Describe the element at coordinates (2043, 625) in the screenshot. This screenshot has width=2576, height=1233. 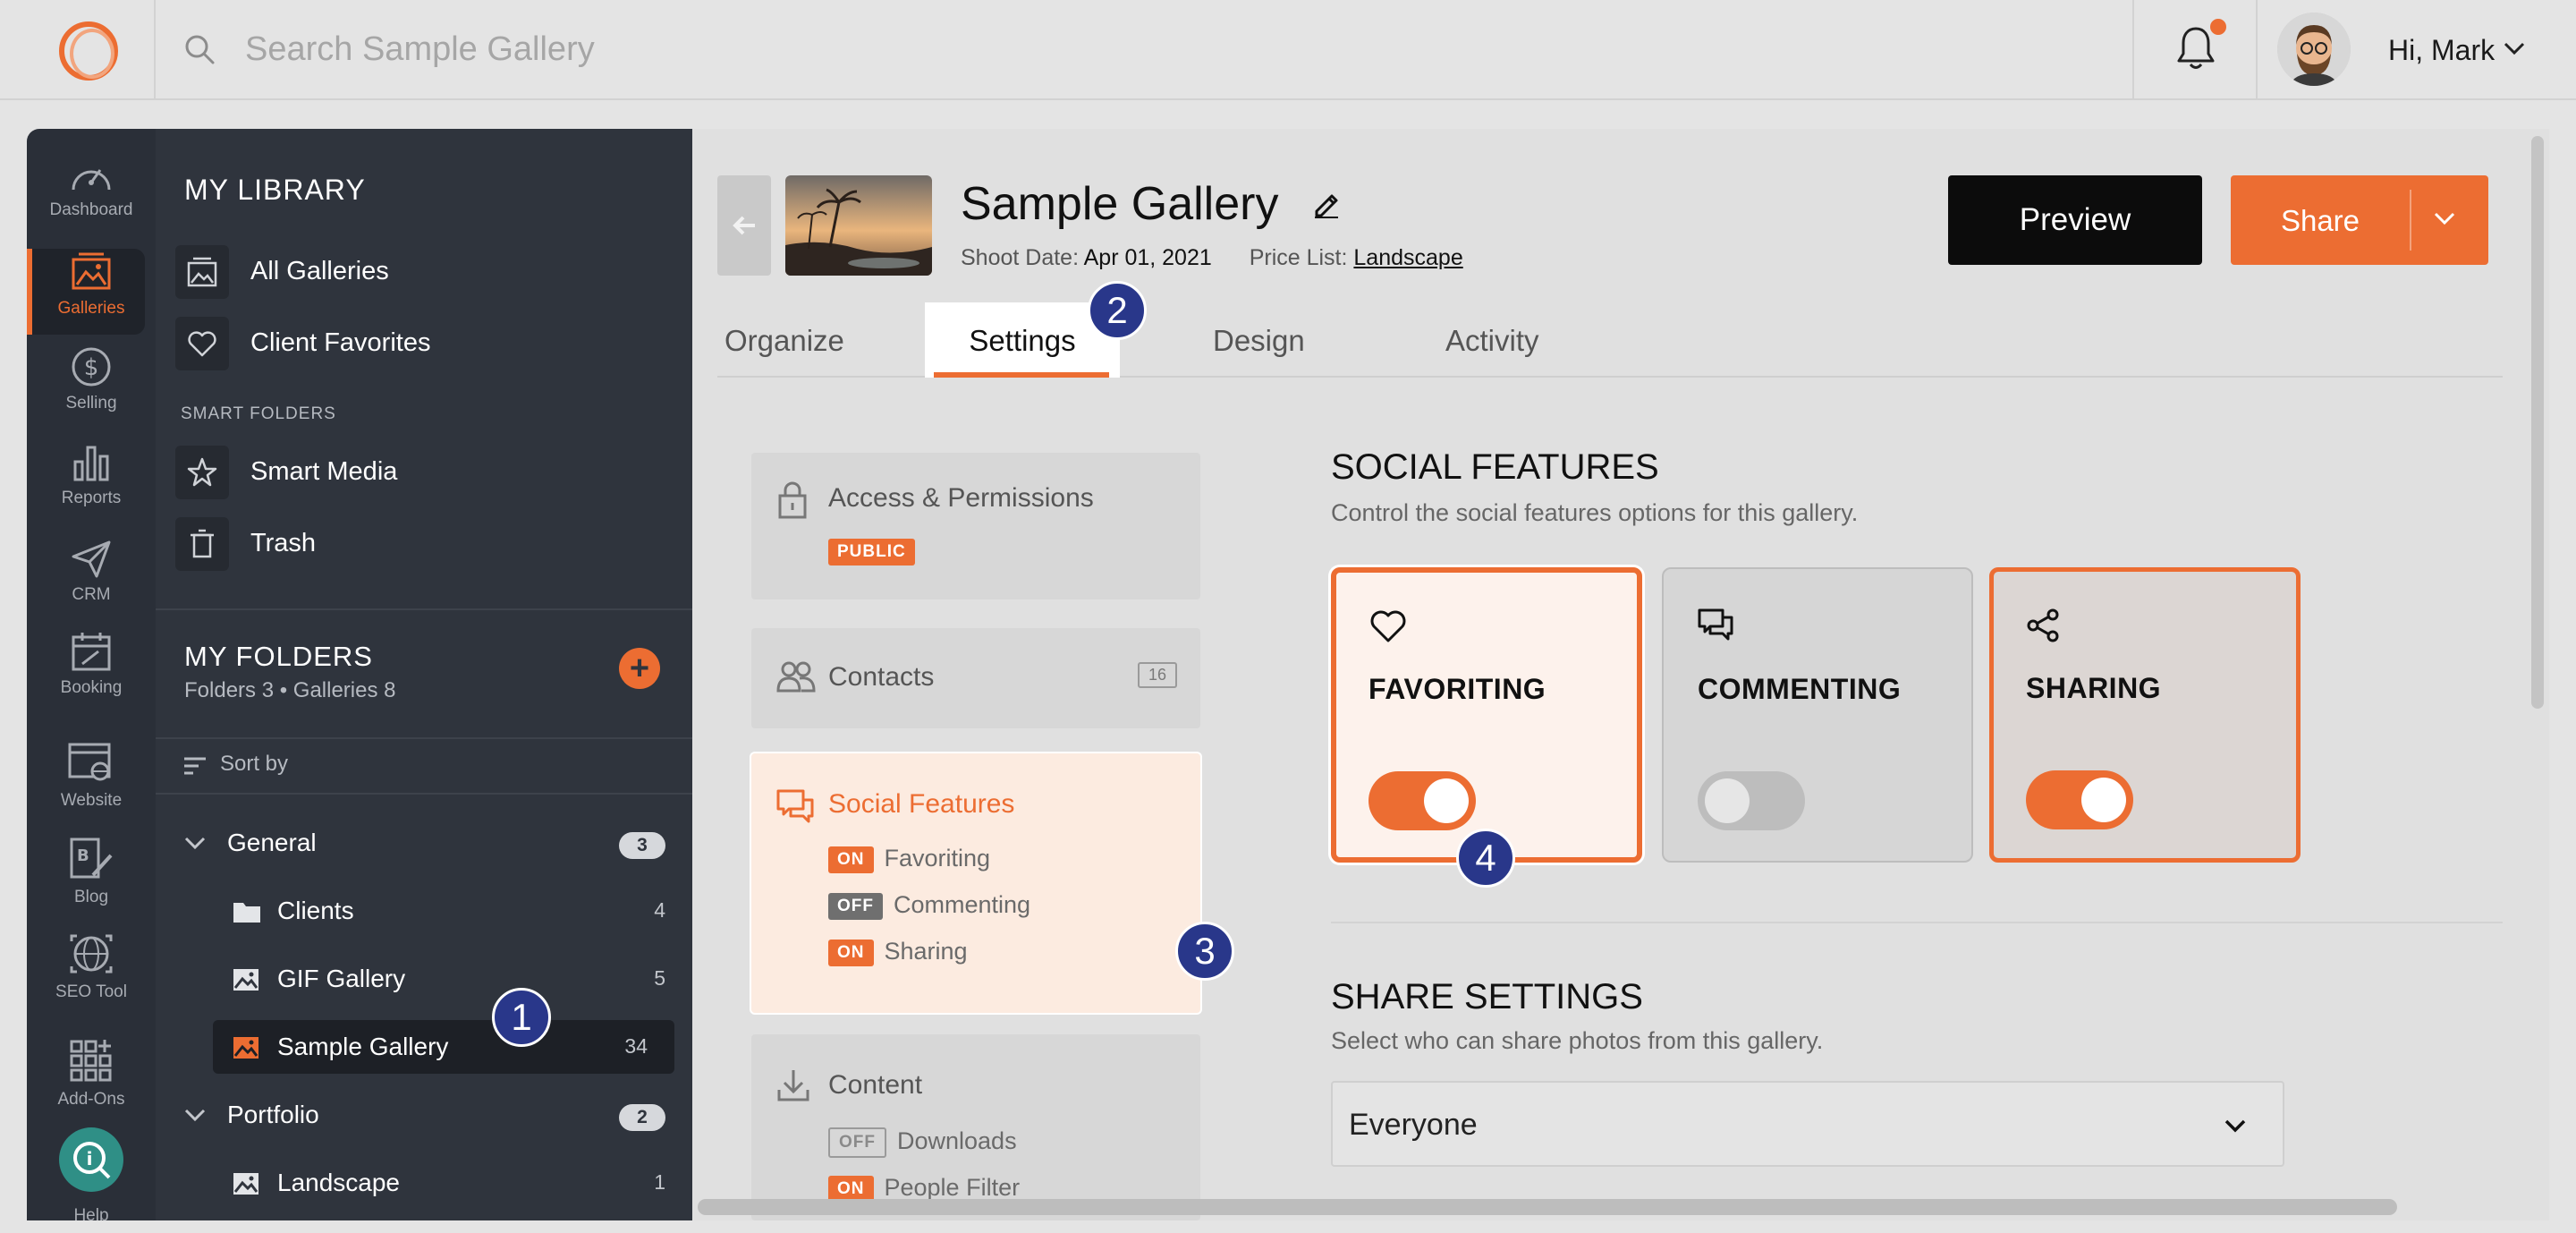
I see `share-icon` at that location.